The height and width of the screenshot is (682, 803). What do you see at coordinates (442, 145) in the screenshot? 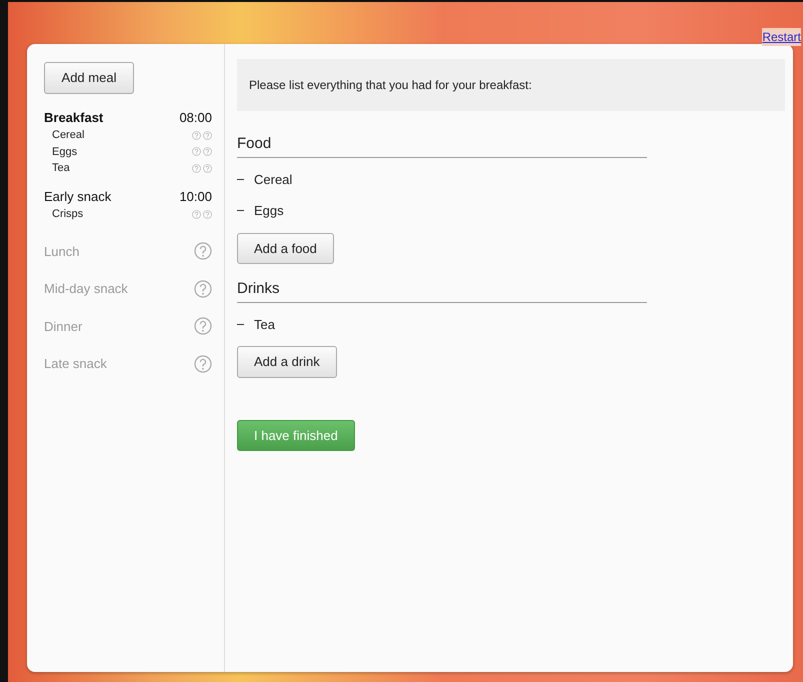
I see `section-heading: Food` at bounding box center [442, 145].